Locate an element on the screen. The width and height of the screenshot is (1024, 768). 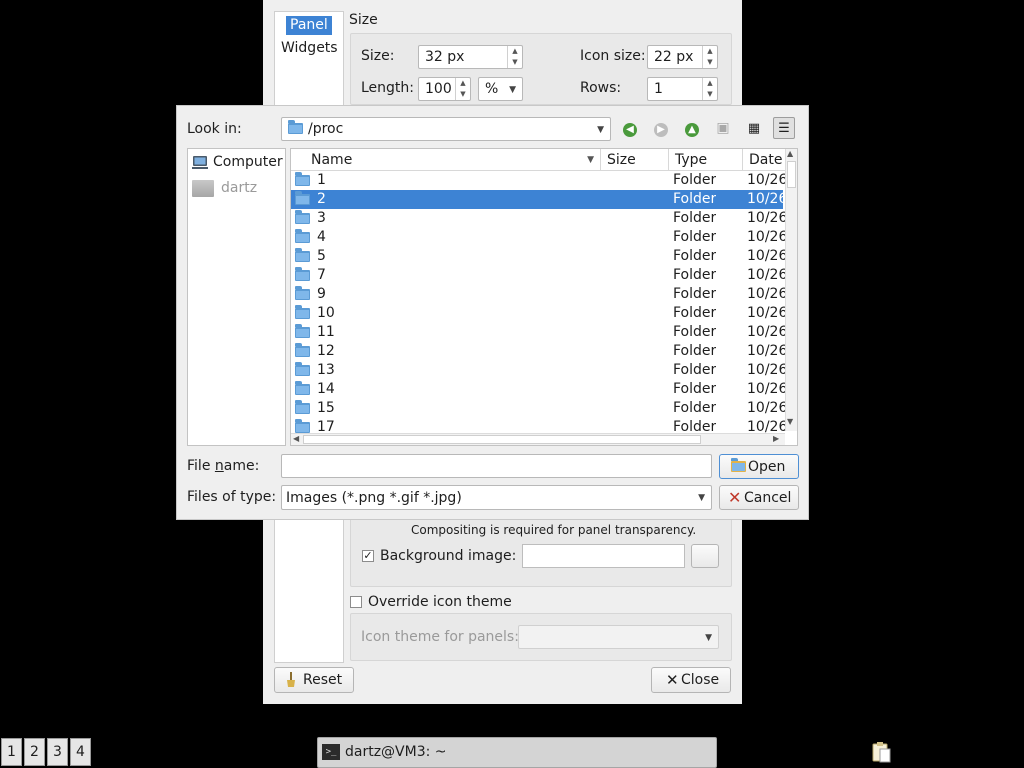
broom-icon is located at coordinates (291, 679).